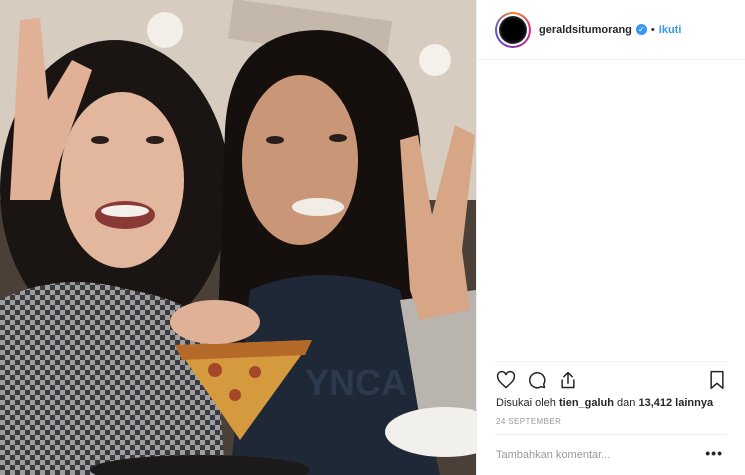 The width and height of the screenshot is (745, 475). I want to click on likes-middle: dan, so click(626, 403).